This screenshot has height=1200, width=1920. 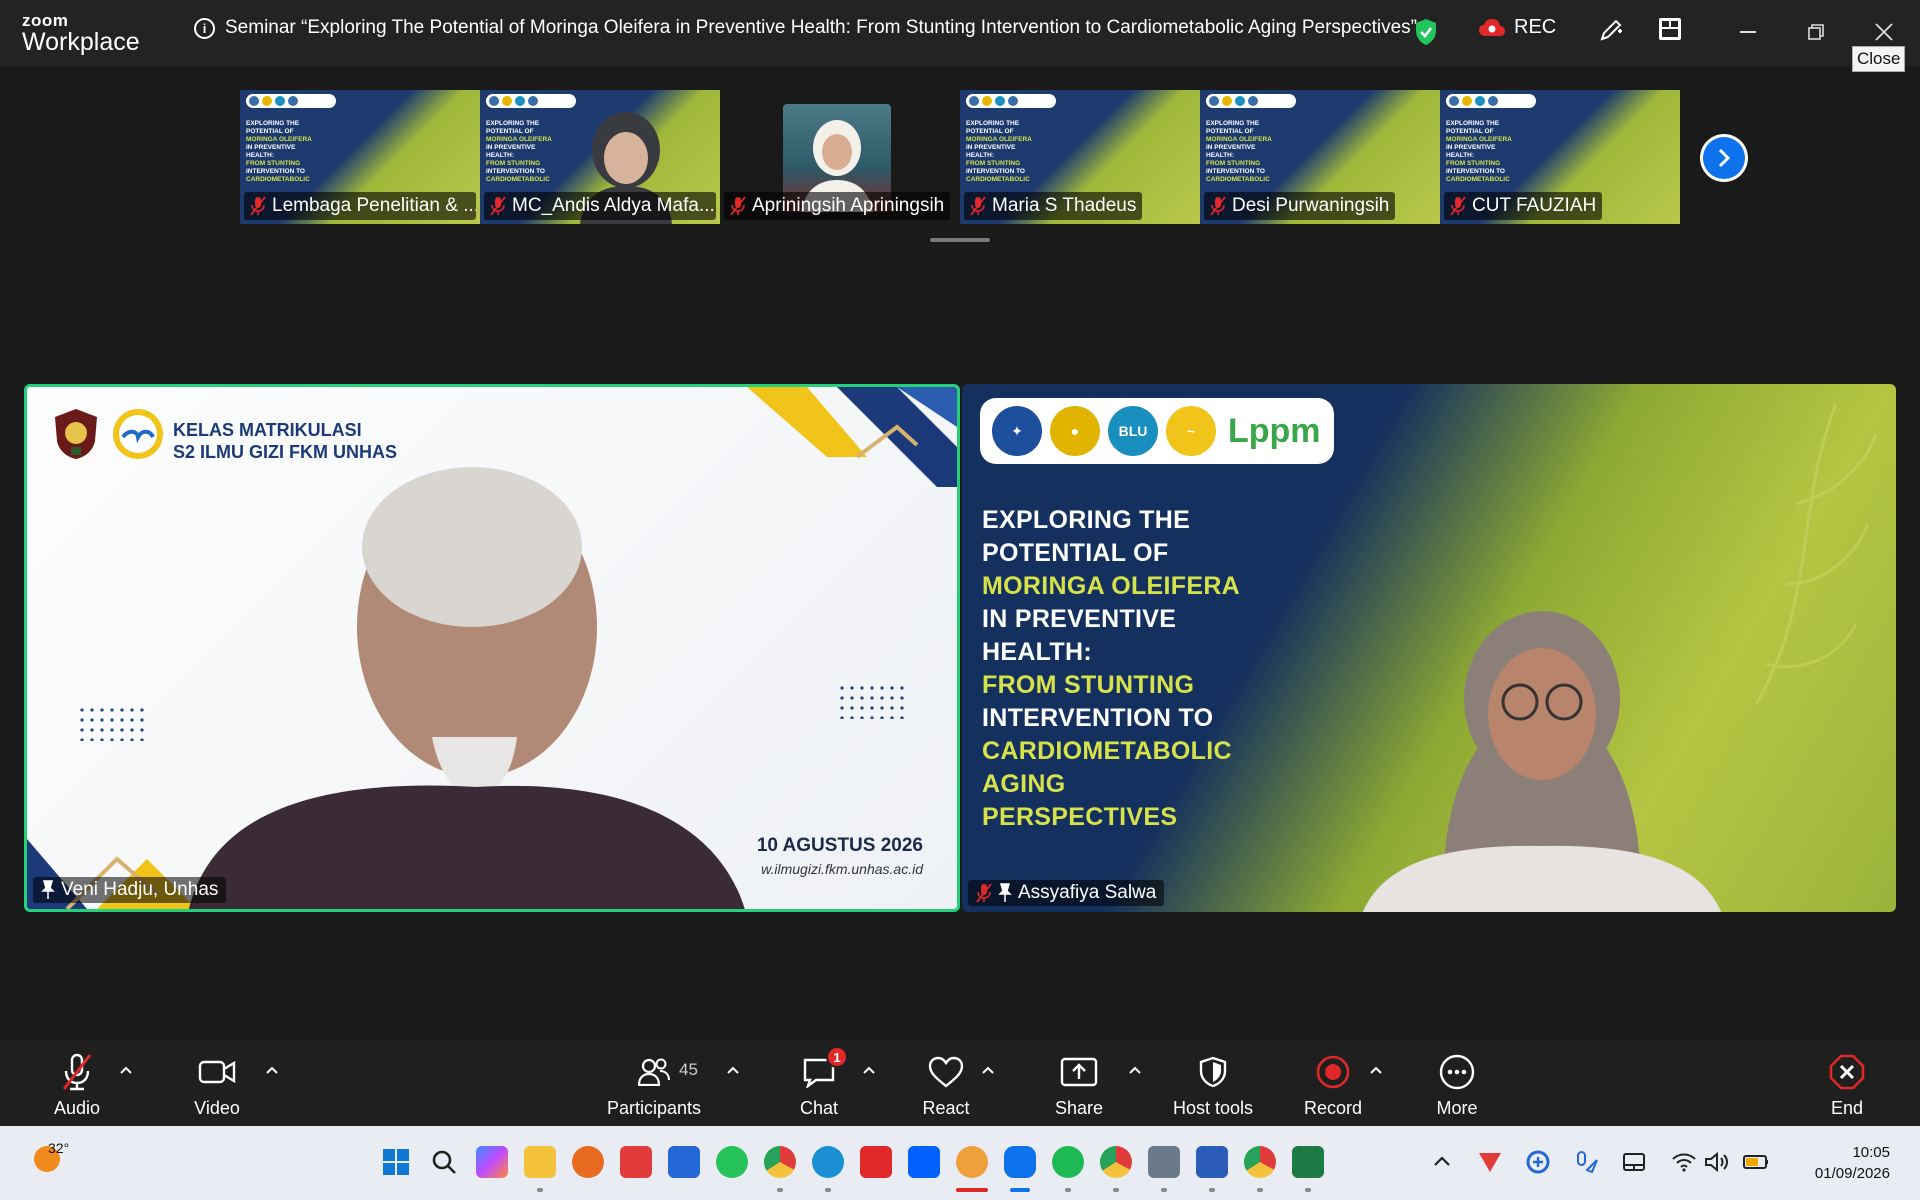 What do you see at coordinates (1260, 1162) in the screenshot?
I see `chrome-second-app-icon` at bounding box center [1260, 1162].